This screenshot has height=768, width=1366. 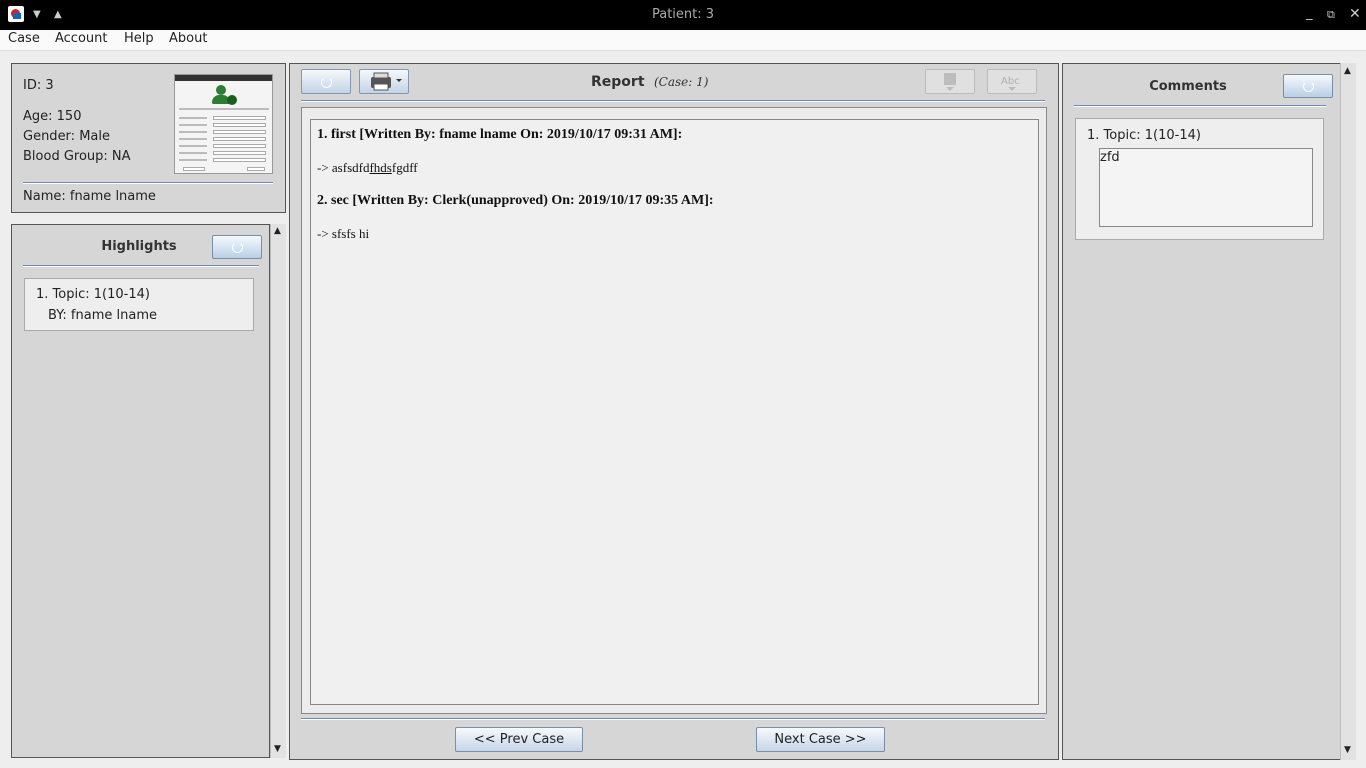 I want to click on report-entry-text: -> sfsfs hi, so click(x=343, y=233).